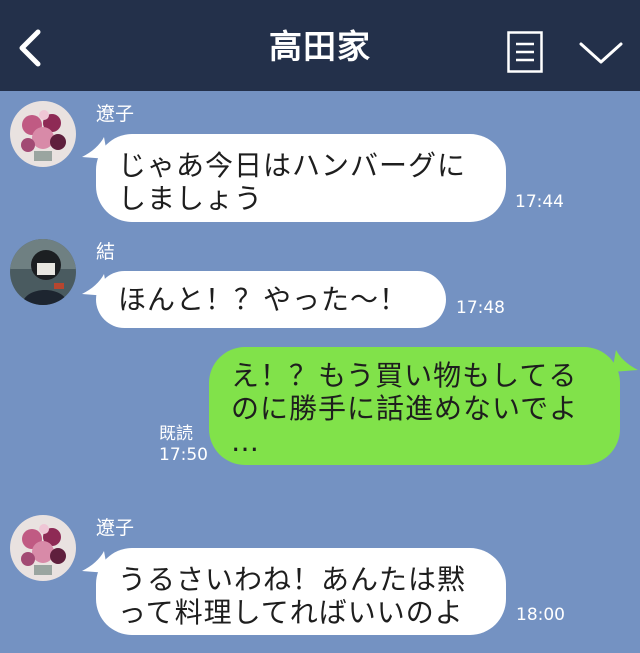 The image size is (640, 653). Describe the element at coordinates (525, 52) in the screenshot. I see `notes-menu-icon` at that location.